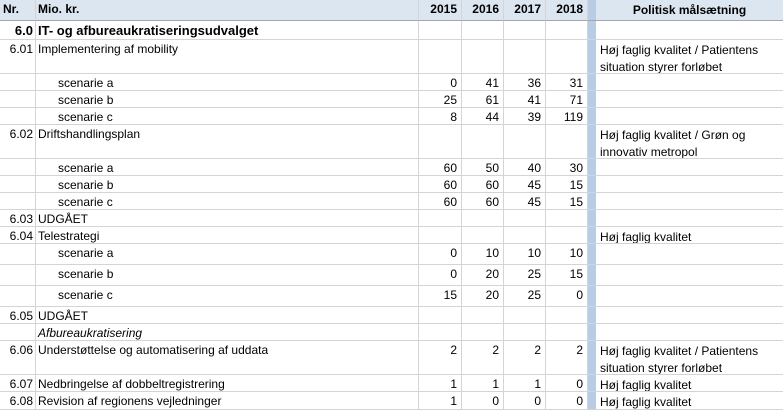 This screenshot has width=783, height=420. Describe the element at coordinates (525, 275) in the screenshot. I see `value-cell-2017: 25` at that location.